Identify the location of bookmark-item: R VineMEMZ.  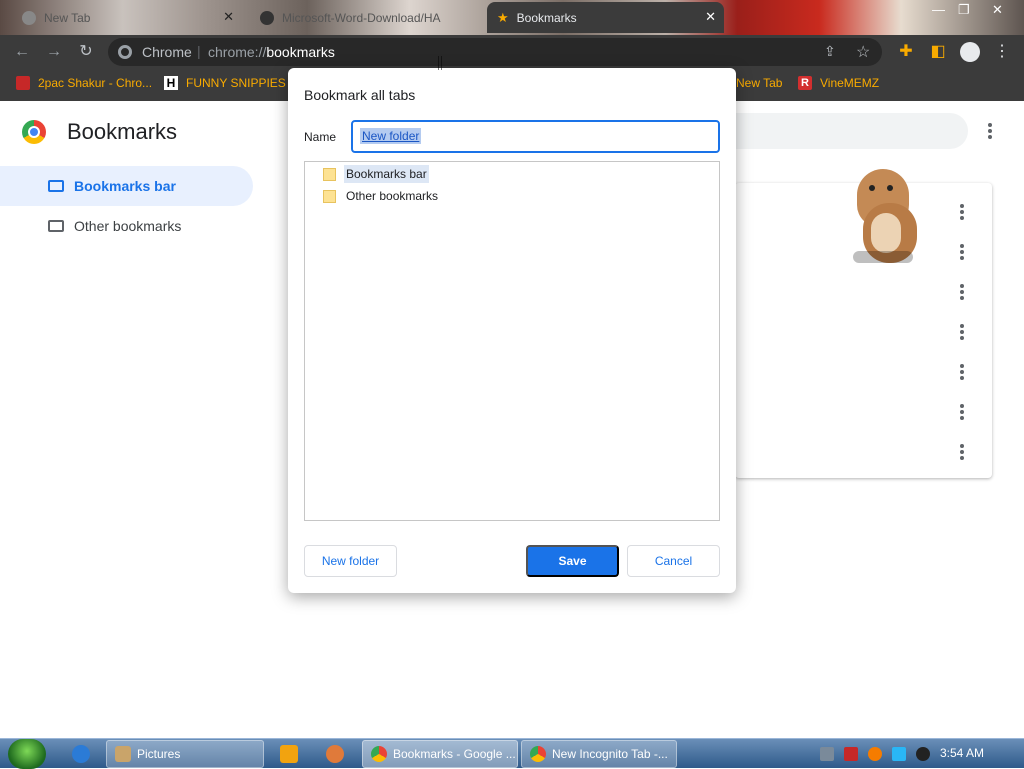
(838, 83).